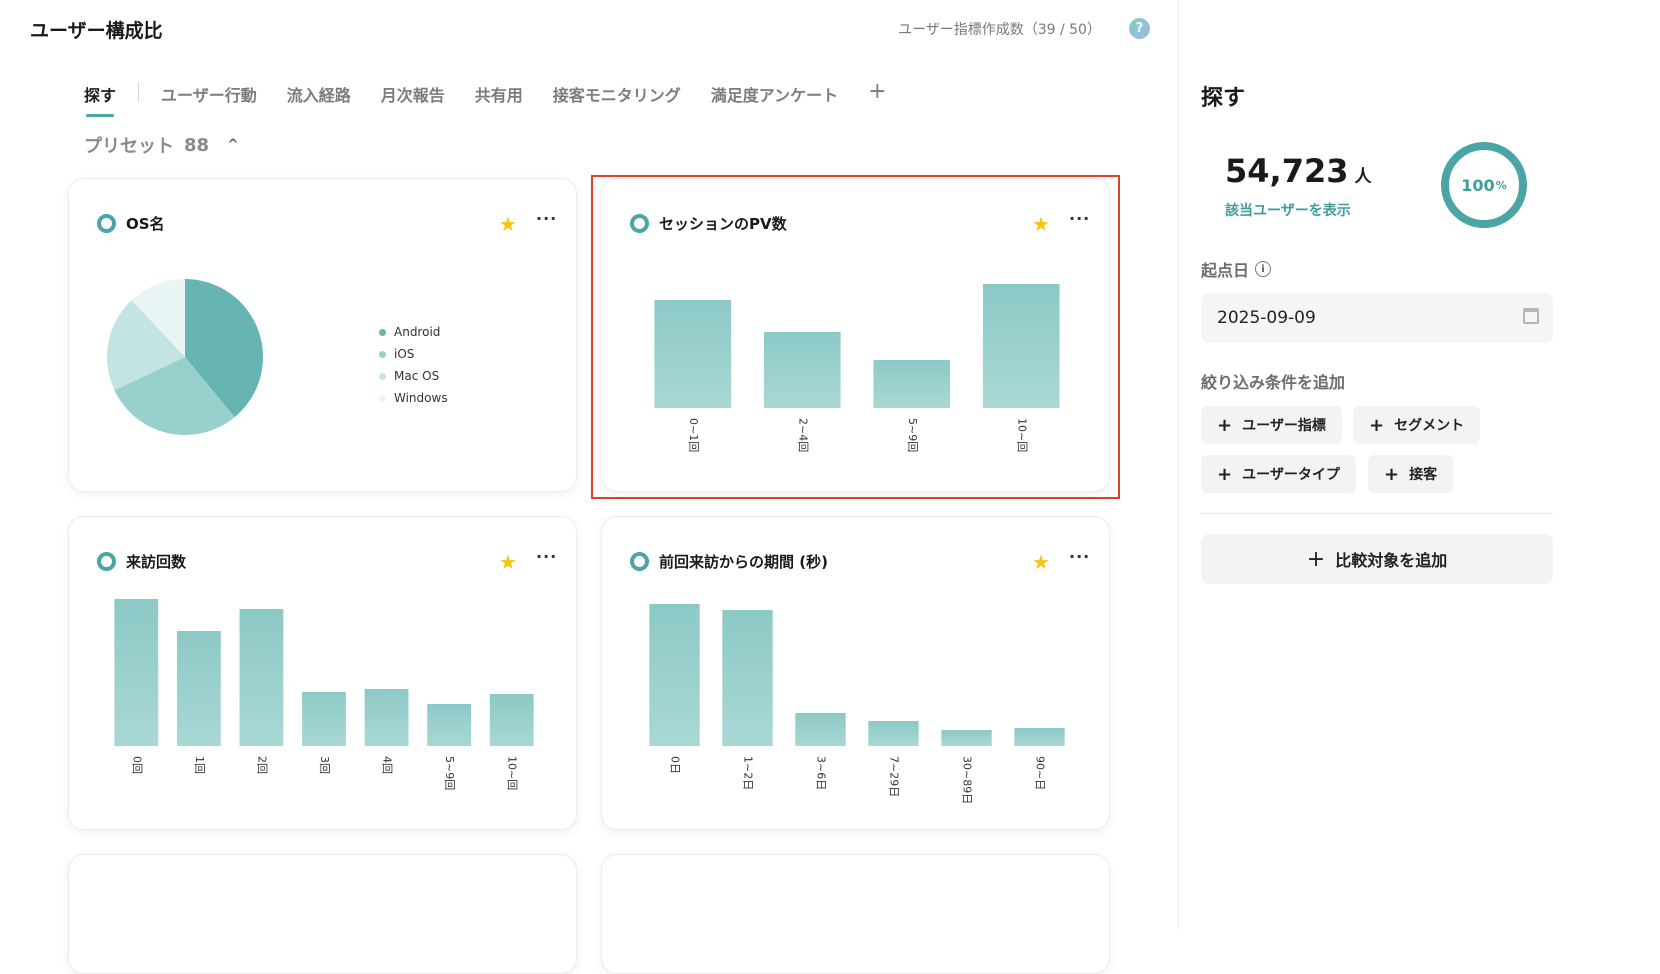 The image size is (1660, 974). I want to click on percentage-ring: 100%, so click(1484, 185).